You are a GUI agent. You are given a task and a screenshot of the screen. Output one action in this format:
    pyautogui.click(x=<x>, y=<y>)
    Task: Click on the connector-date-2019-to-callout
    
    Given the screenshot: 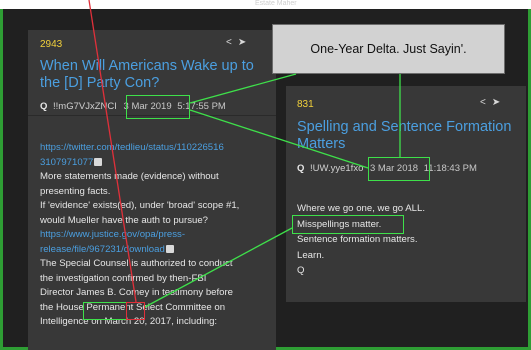 What is the action you would take?
    pyautogui.click(x=243, y=88)
    